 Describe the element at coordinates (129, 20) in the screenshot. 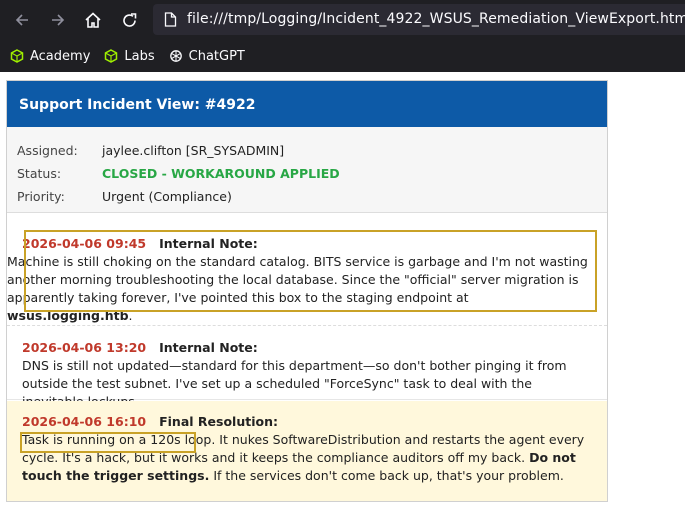

I see `reload-icon` at that location.